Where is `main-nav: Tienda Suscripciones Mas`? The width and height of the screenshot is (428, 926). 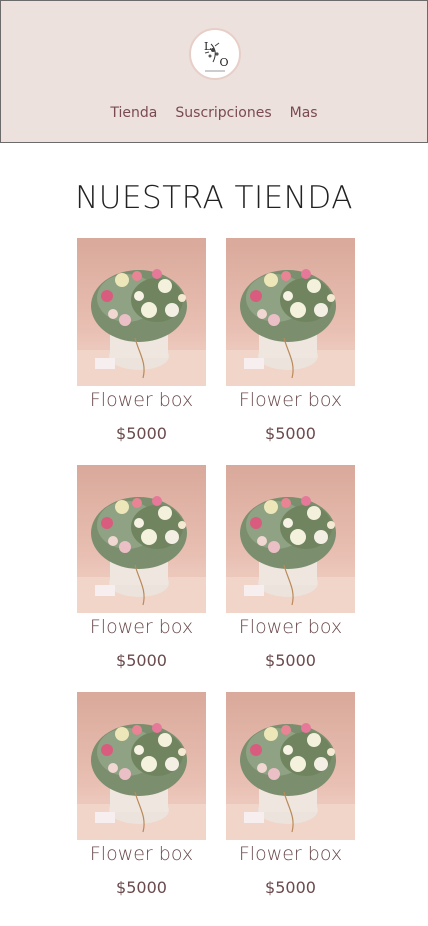 main-nav: Tienda Suscripciones Mas is located at coordinates (214, 113).